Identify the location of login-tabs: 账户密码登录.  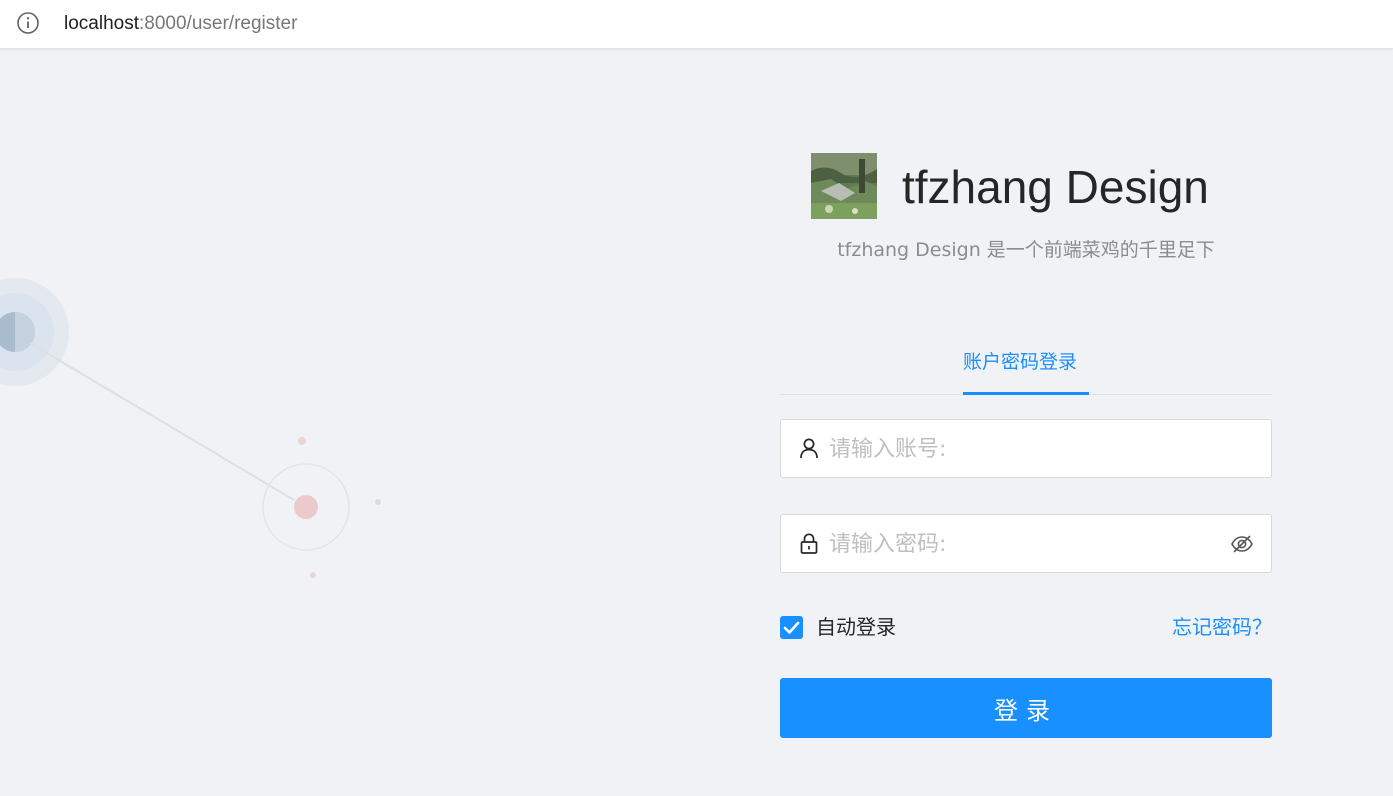
(1026, 368).